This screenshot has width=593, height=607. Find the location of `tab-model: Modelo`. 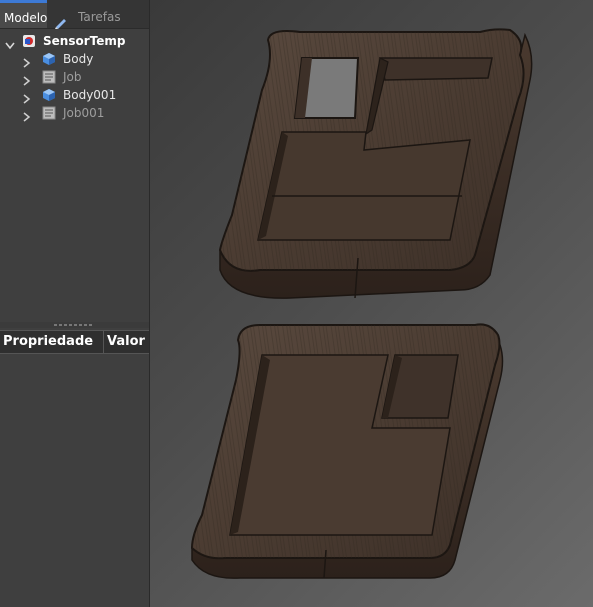

tab-model: Modelo is located at coordinates (23, 14).